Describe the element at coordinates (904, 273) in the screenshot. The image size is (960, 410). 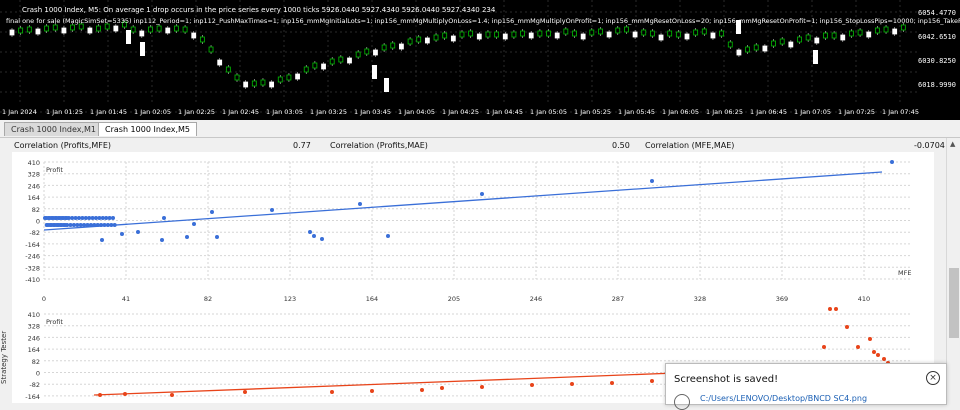
I see `x-axis-label: MFE` at that location.